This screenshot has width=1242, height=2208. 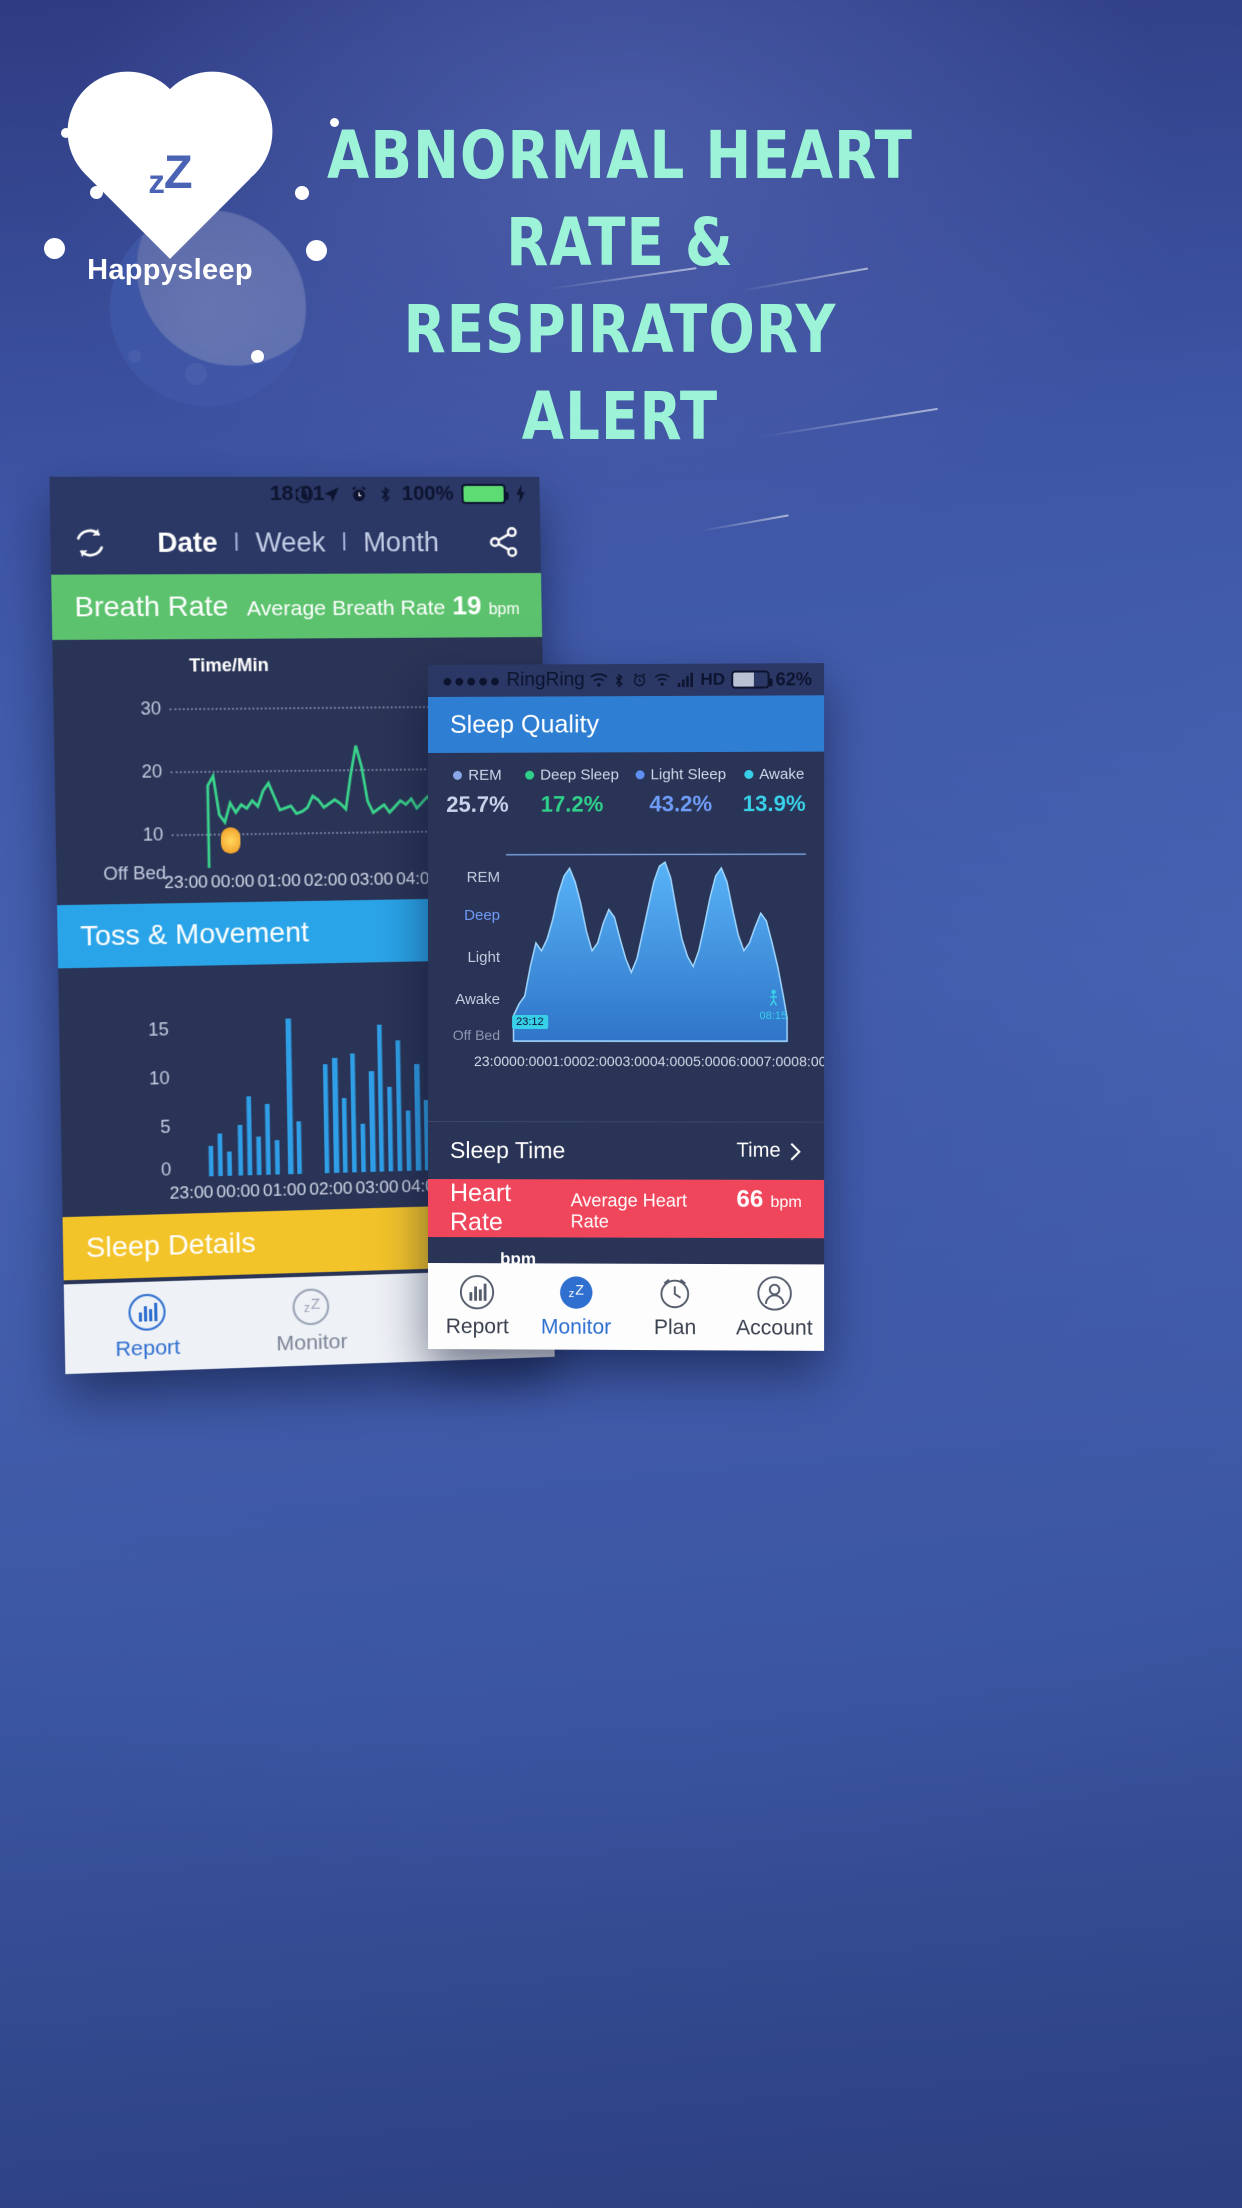 I want to click on refresh-icon, so click(x=90, y=543).